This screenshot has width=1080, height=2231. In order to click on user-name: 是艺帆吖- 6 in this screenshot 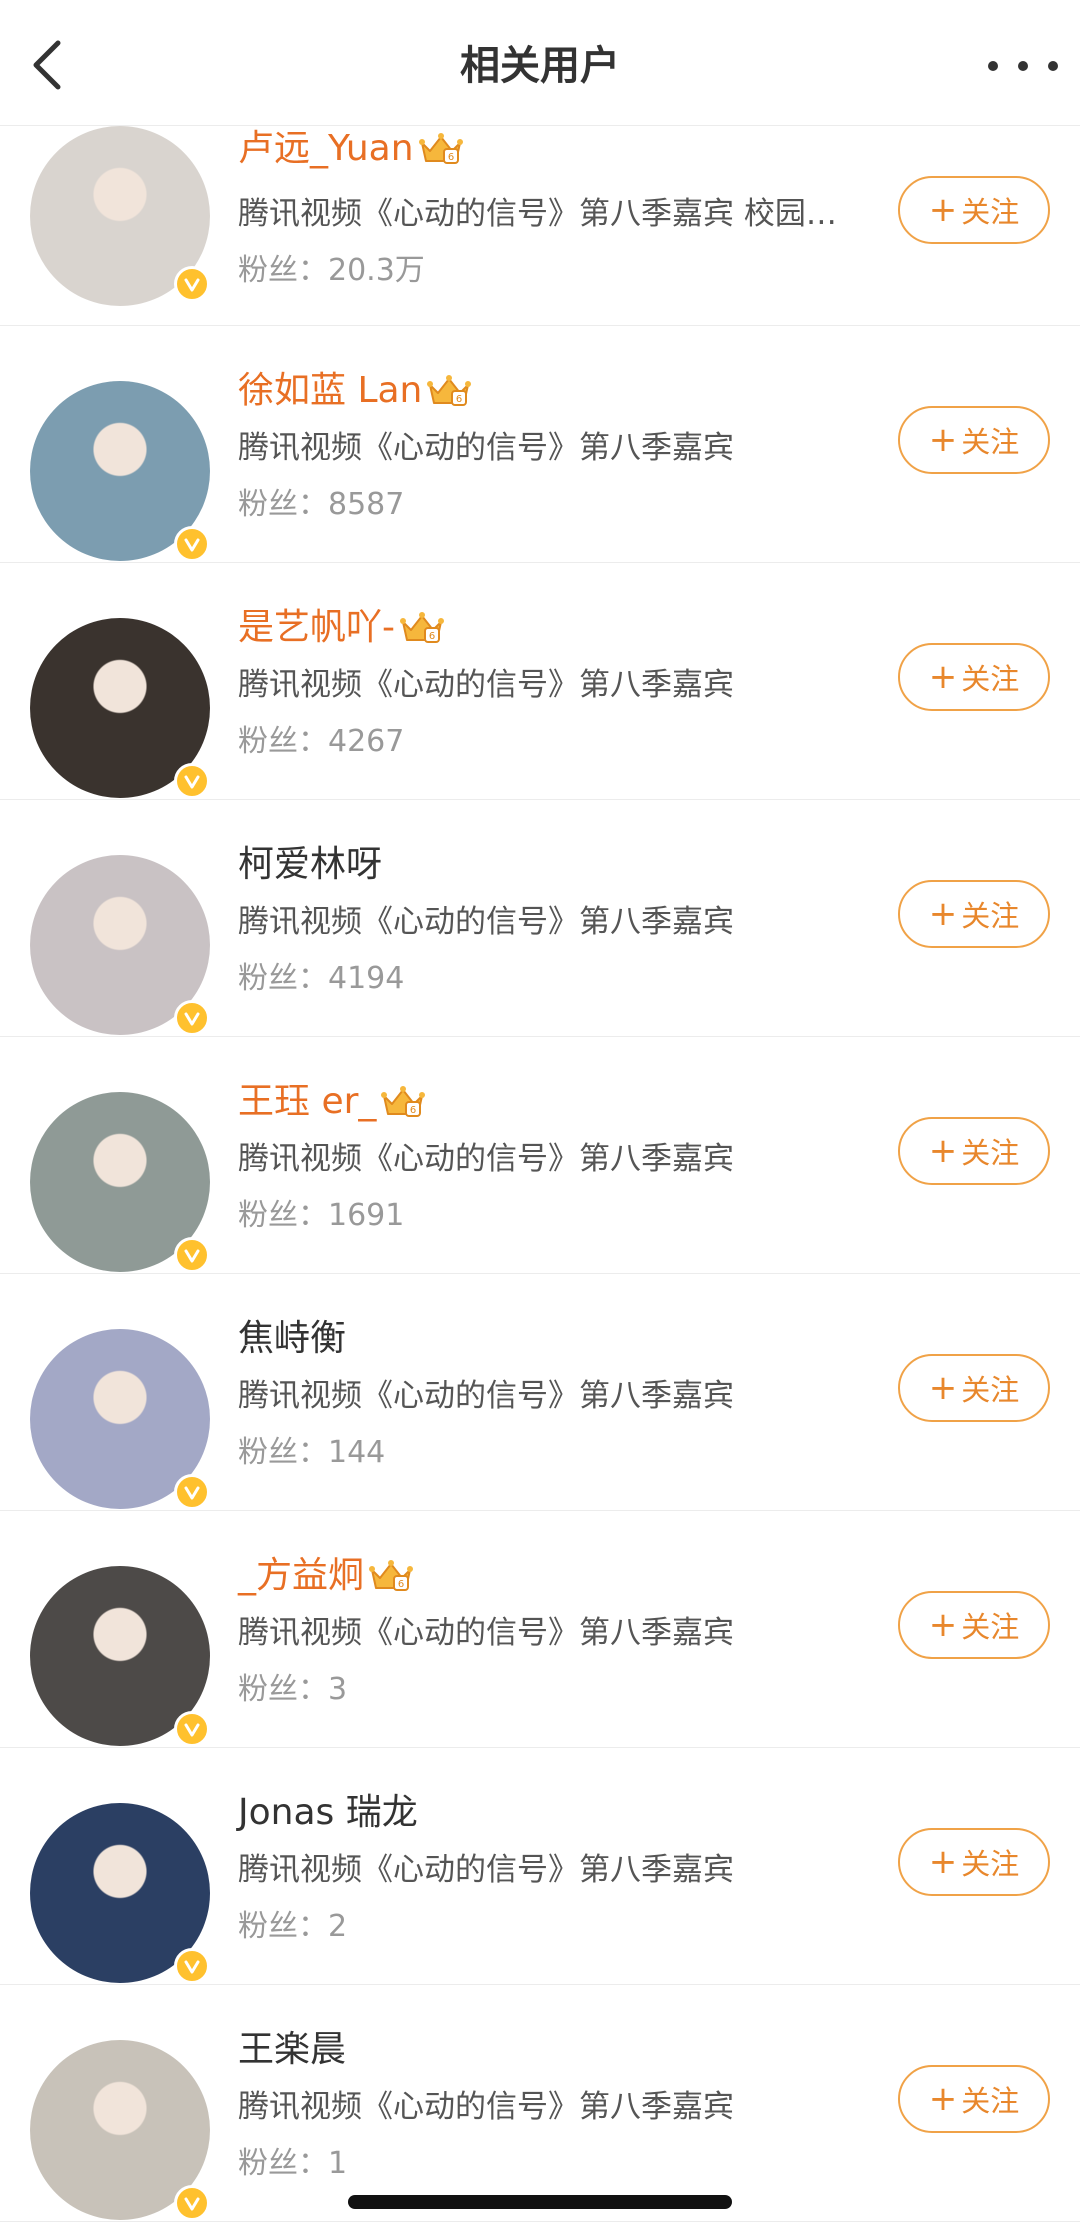, I will do `click(341, 628)`.